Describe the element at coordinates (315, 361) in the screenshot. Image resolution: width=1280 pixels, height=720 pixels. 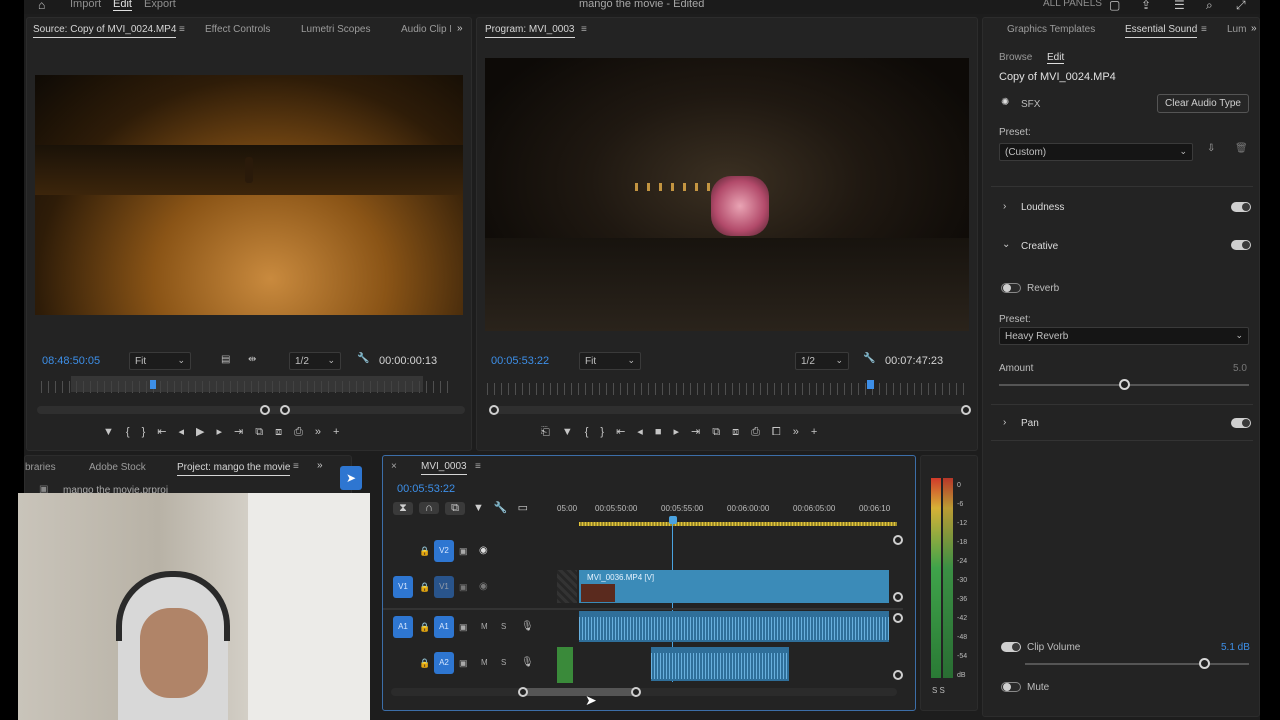
I see `source-resolution-dropdown: 1/2 ⌄` at that location.